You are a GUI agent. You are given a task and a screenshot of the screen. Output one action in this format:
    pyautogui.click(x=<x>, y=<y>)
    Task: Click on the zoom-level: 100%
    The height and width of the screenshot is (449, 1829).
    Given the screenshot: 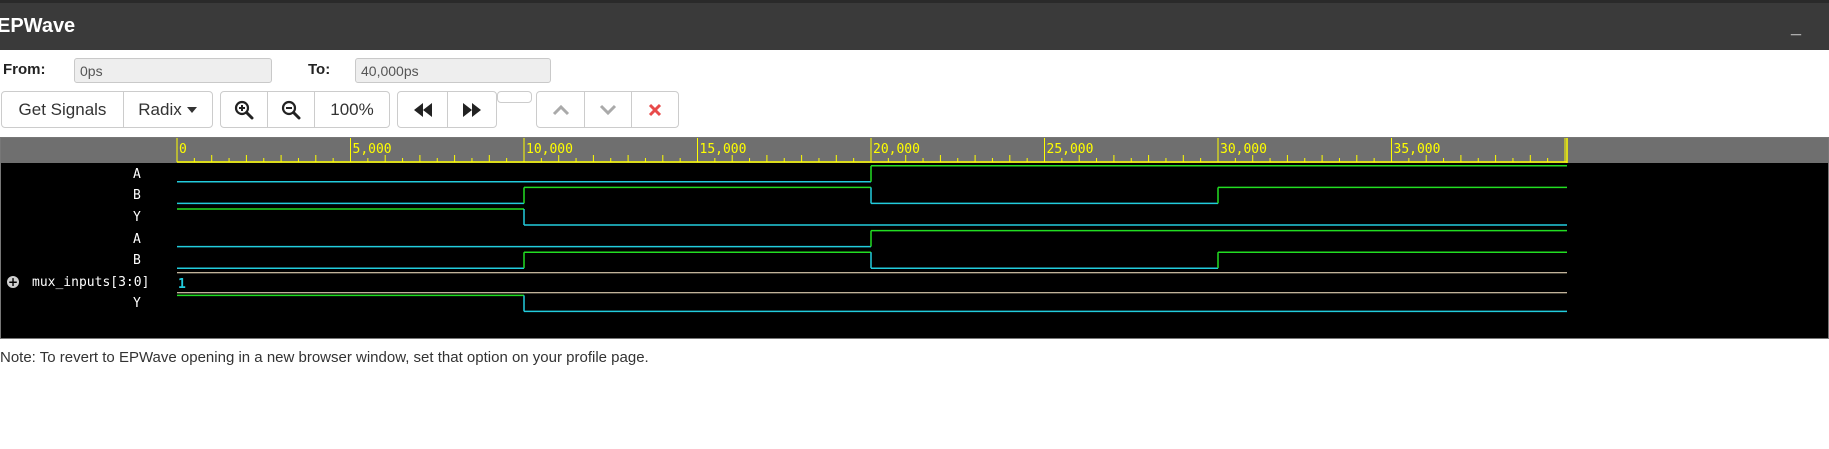 What is the action you would take?
    pyautogui.click(x=352, y=109)
    